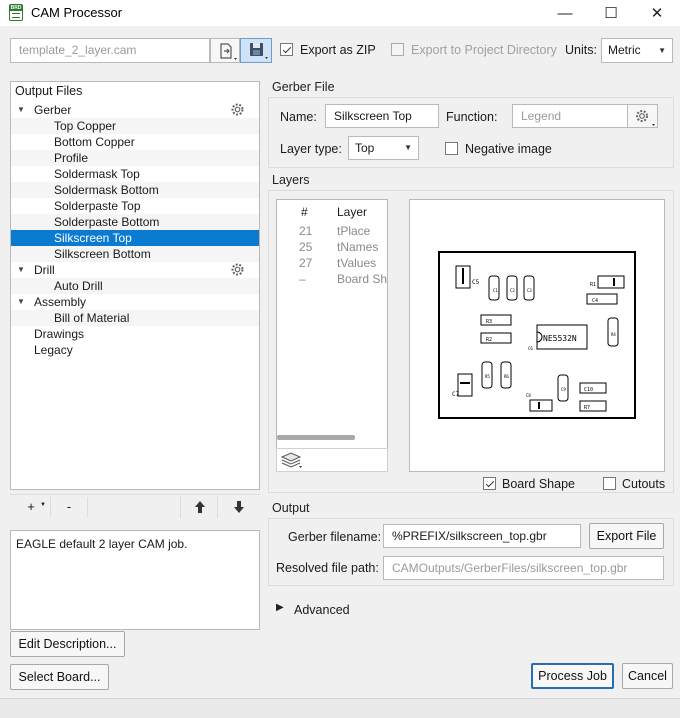 This screenshot has width=680, height=718. I want to click on description-text: EAGLE default 2 layer CAM job., so click(102, 544).